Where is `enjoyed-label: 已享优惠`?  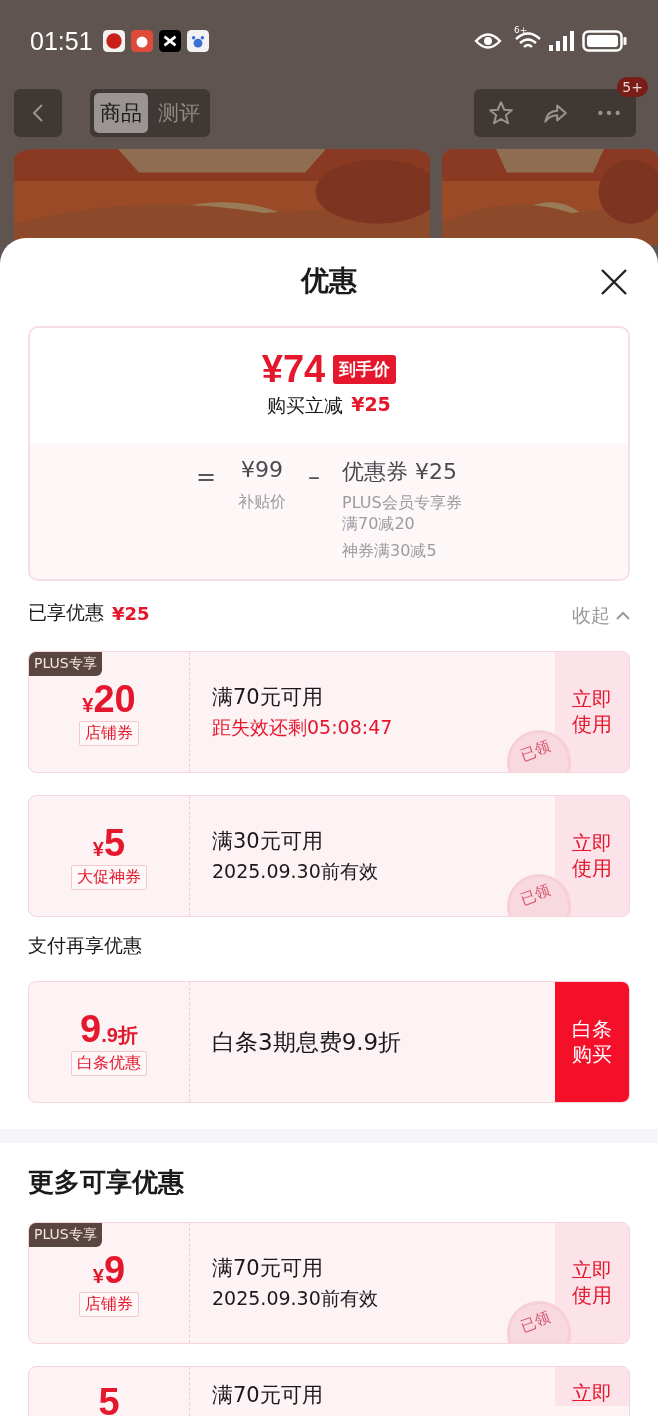 enjoyed-label: 已享优惠 is located at coordinates (66, 613).